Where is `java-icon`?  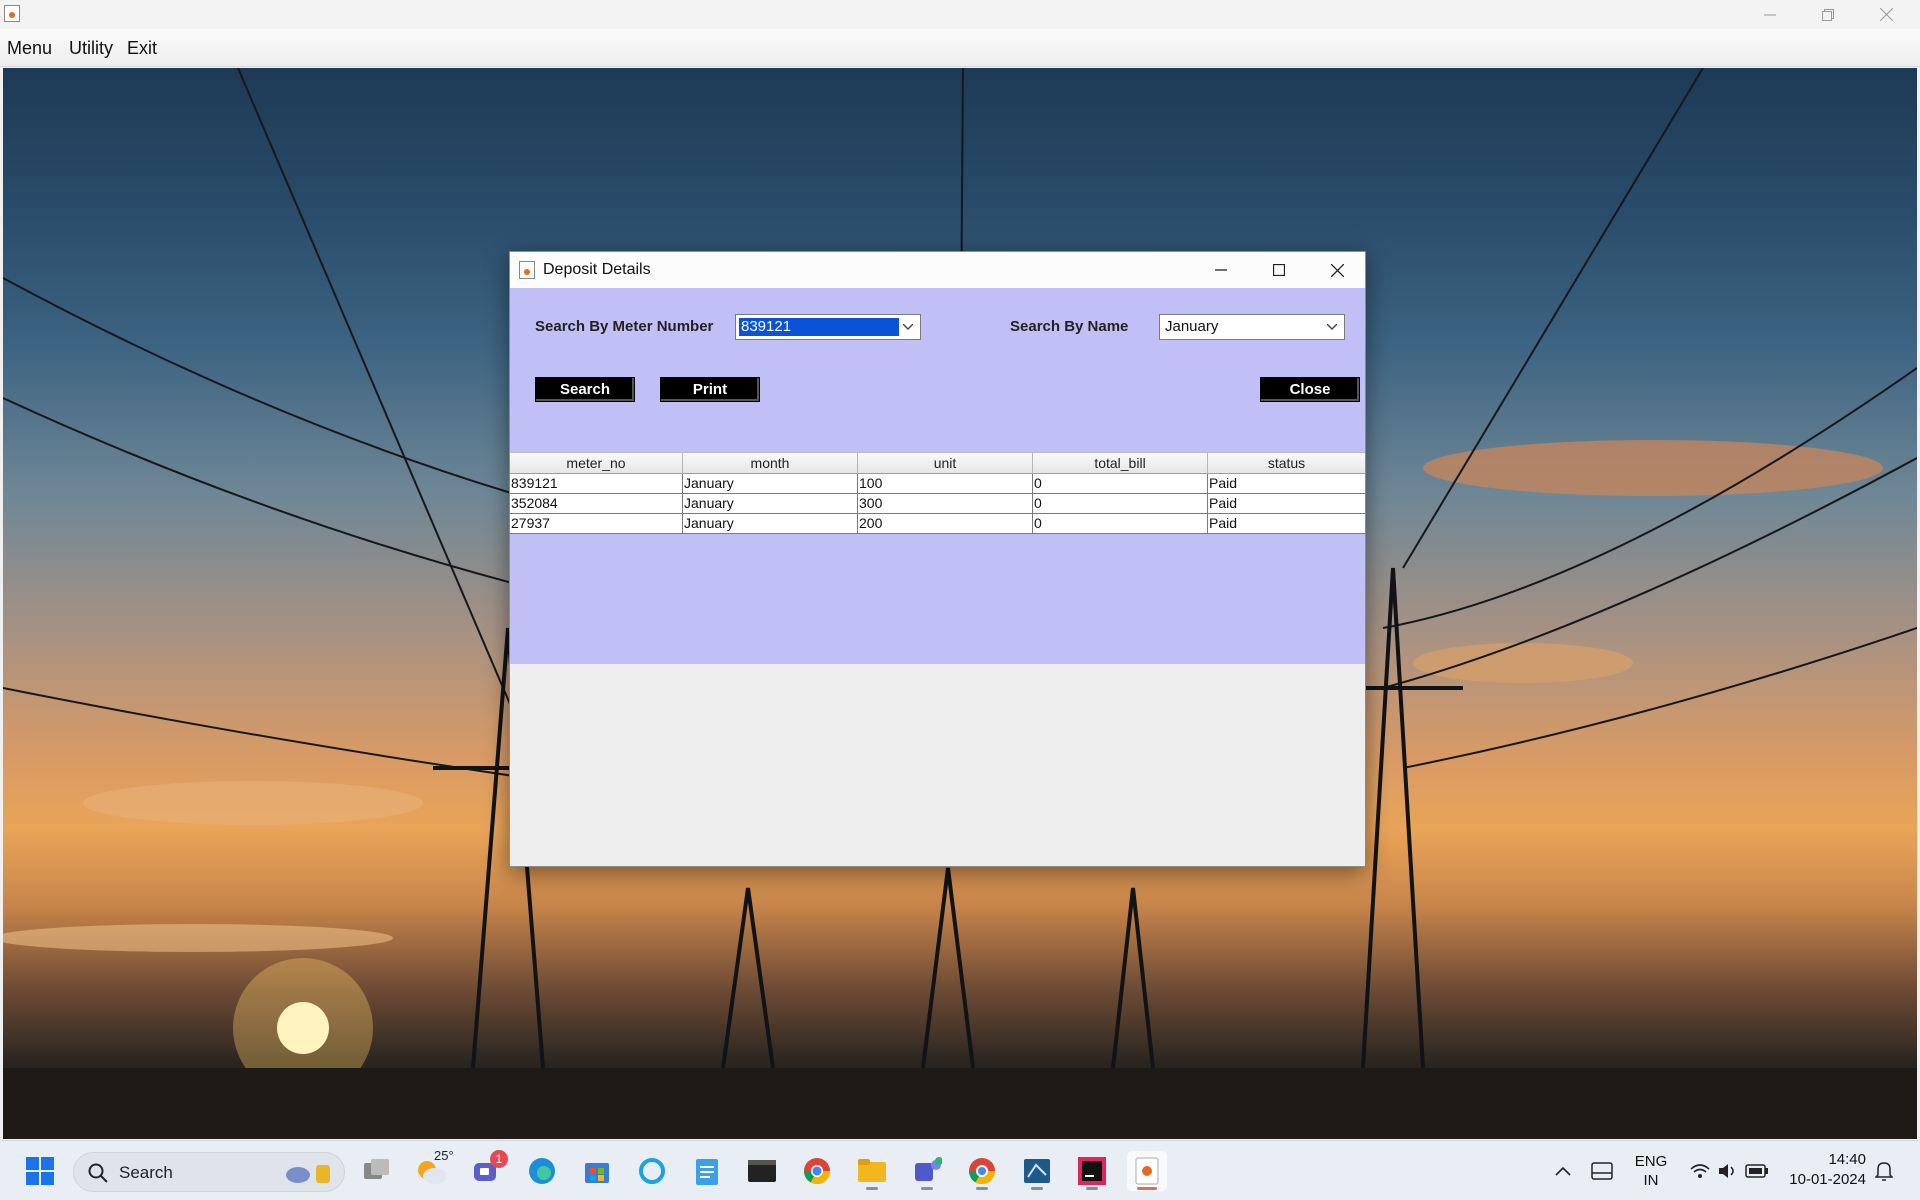
java-icon is located at coordinates (1147, 1171).